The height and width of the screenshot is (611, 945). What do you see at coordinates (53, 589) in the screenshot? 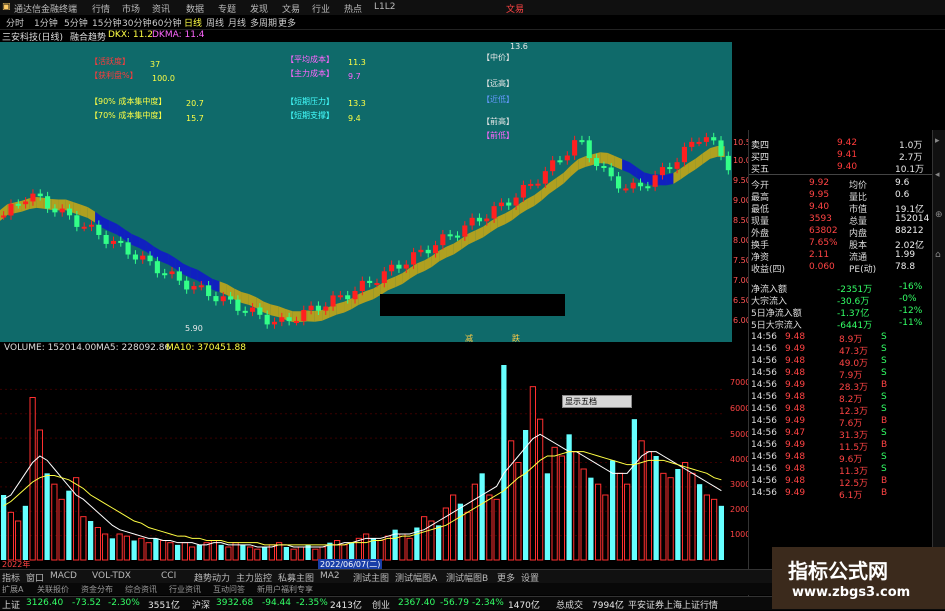
I see `sub-tab: 关联报价` at bounding box center [53, 589].